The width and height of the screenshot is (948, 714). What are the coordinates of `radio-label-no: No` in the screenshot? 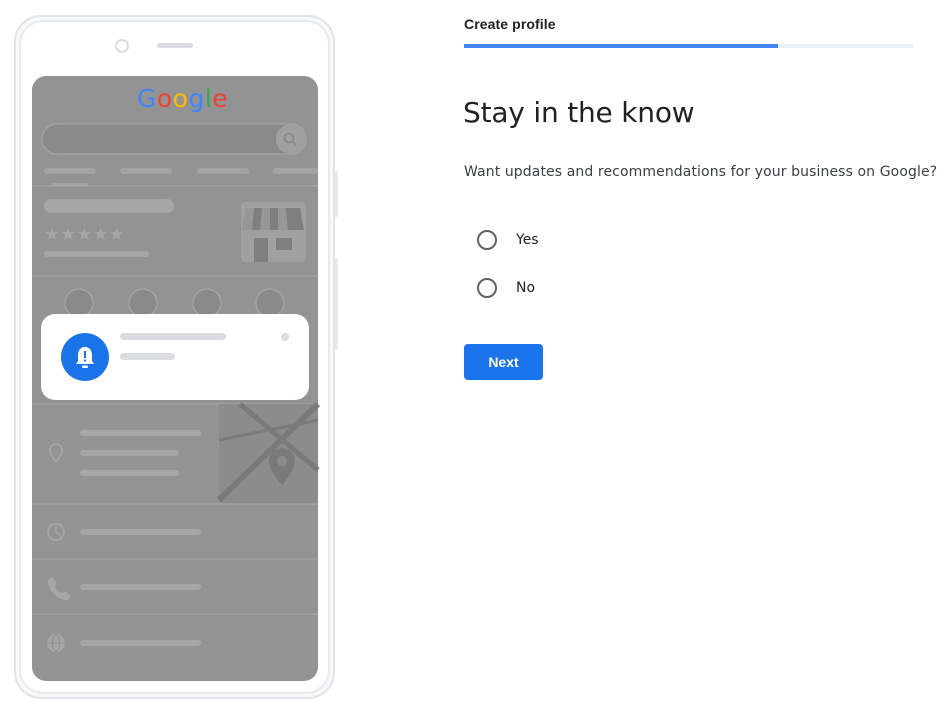 It's located at (526, 288).